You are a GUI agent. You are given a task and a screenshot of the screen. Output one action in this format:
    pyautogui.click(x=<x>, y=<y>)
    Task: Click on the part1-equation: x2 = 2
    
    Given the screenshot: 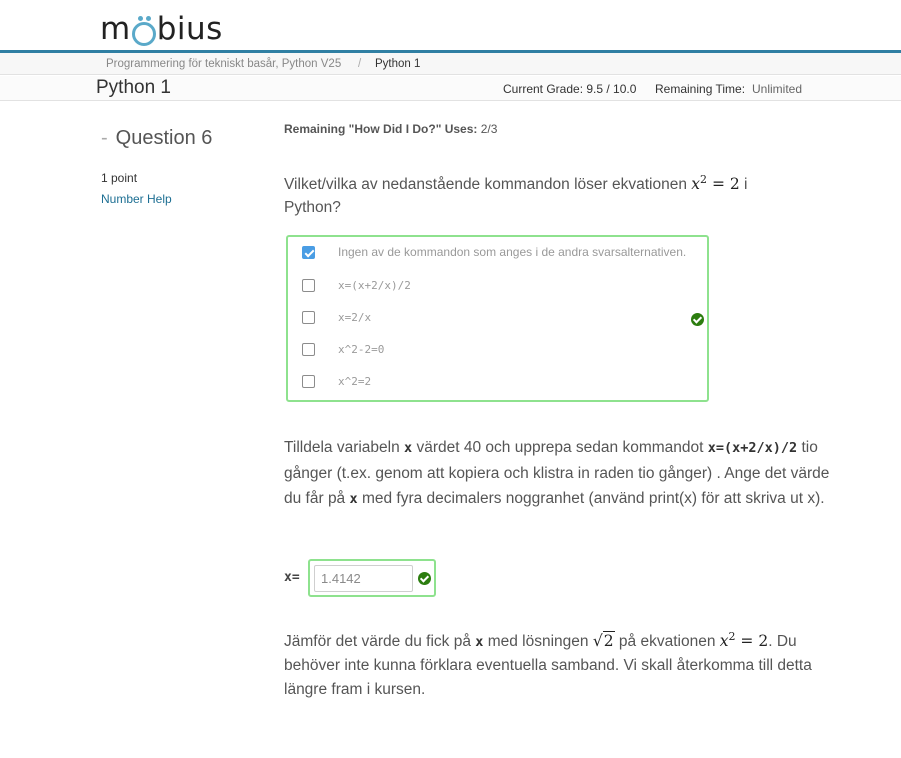 What is the action you would take?
    pyautogui.click(x=715, y=183)
    